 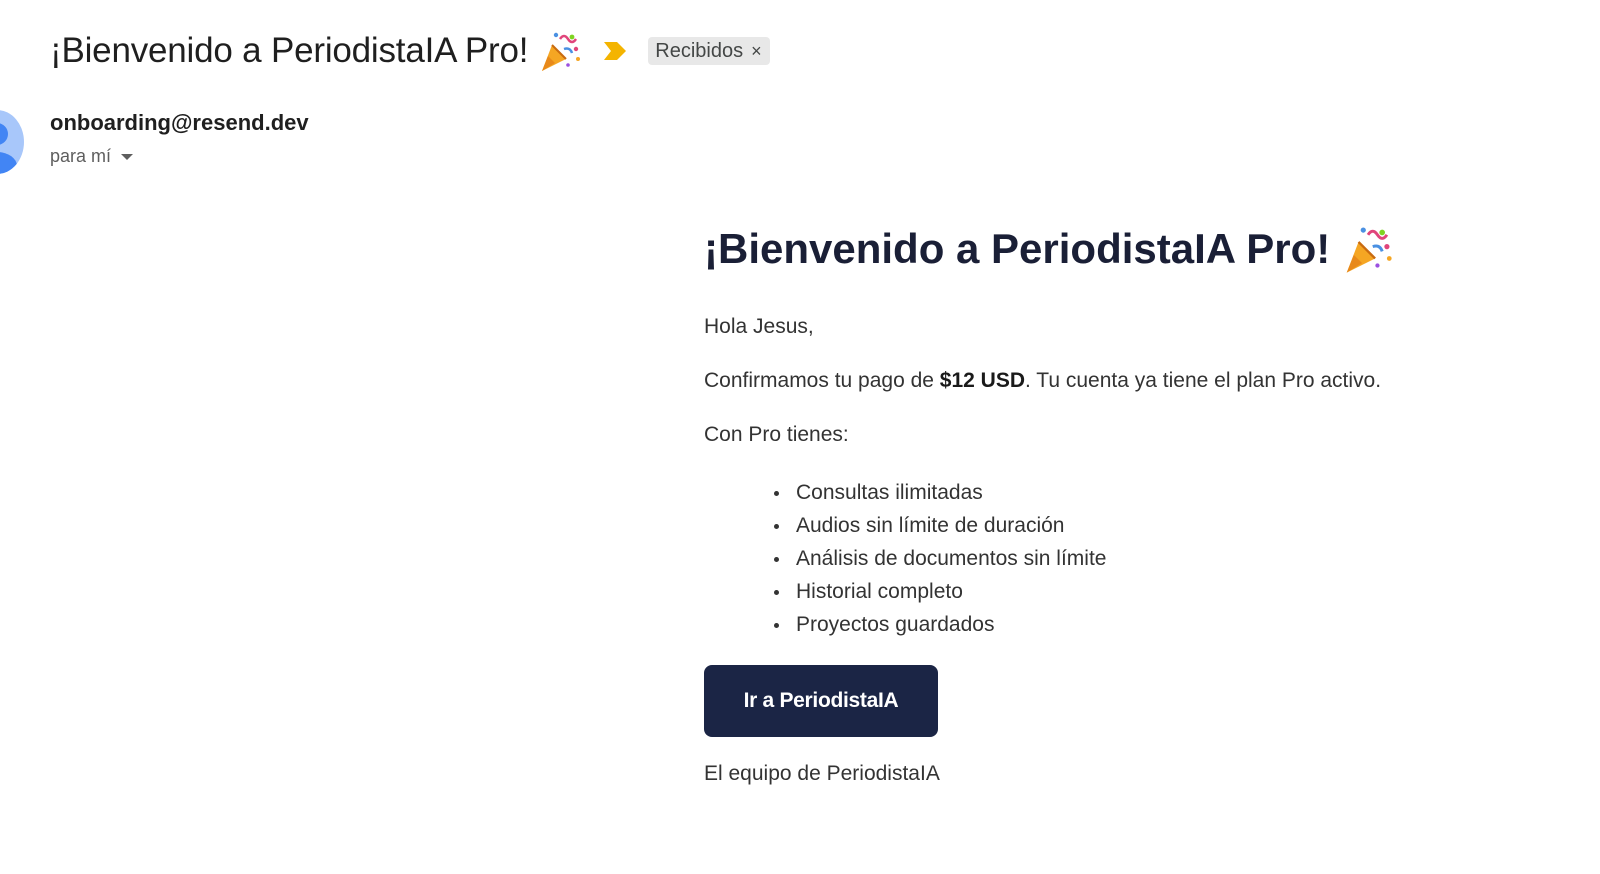 I want to click on sender-avatar, so click(x=12, y=142).